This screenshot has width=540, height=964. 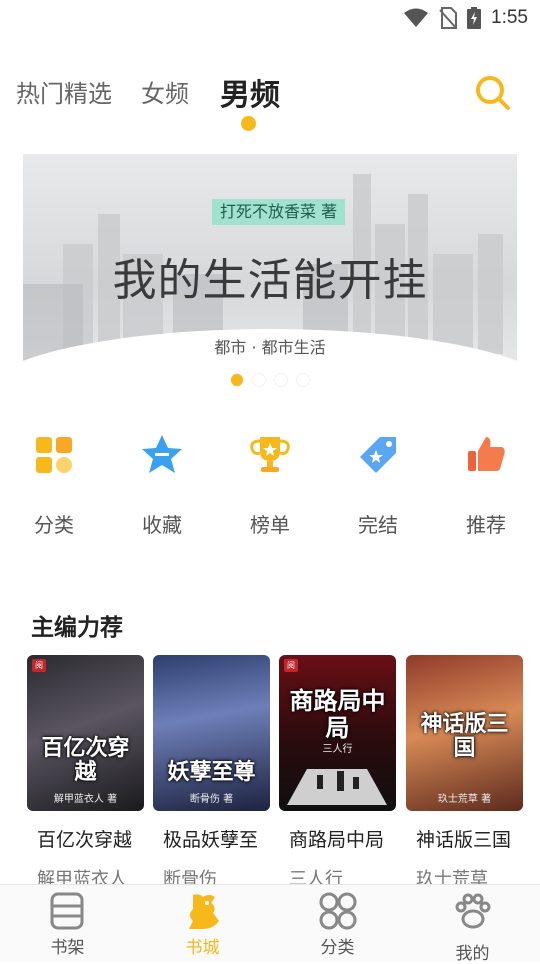 I want to click on wifi-icon, so click(x=416, y=17).